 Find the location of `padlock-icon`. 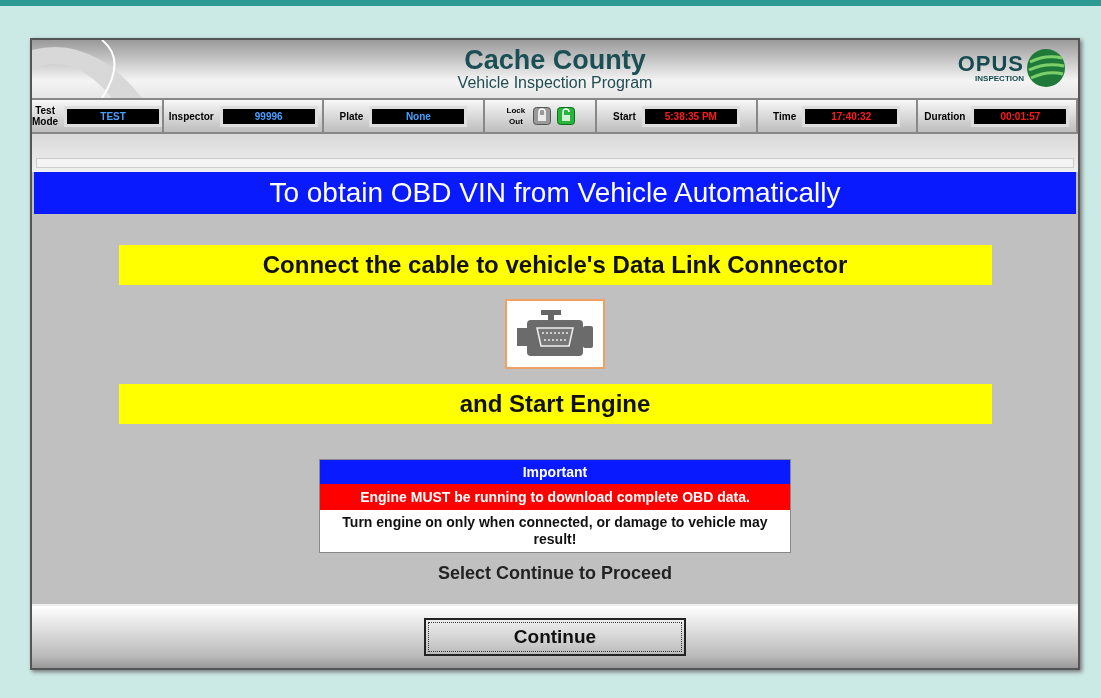

padlock-icon is located at coordinates (541, 116).